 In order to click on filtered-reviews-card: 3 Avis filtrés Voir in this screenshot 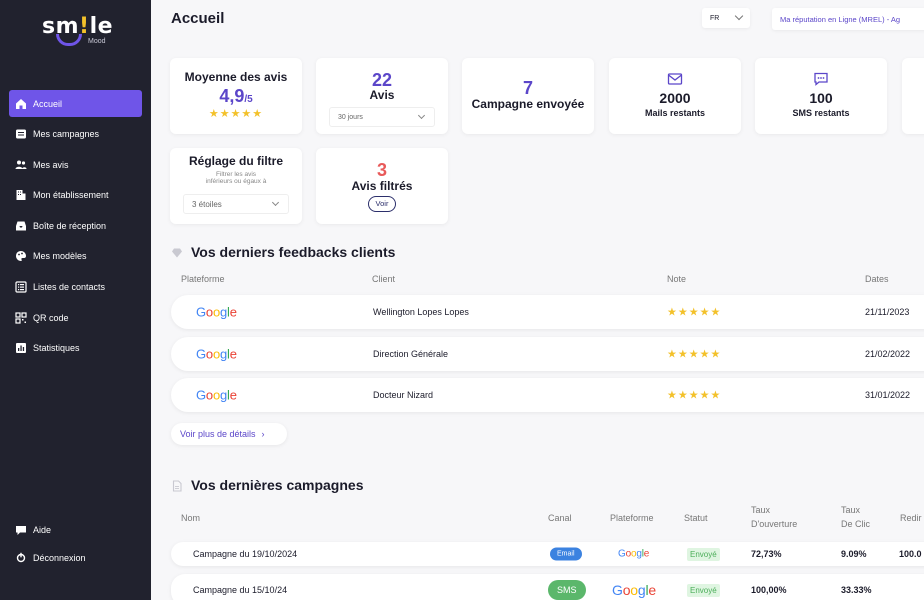, I will do `click(382, 186)`.